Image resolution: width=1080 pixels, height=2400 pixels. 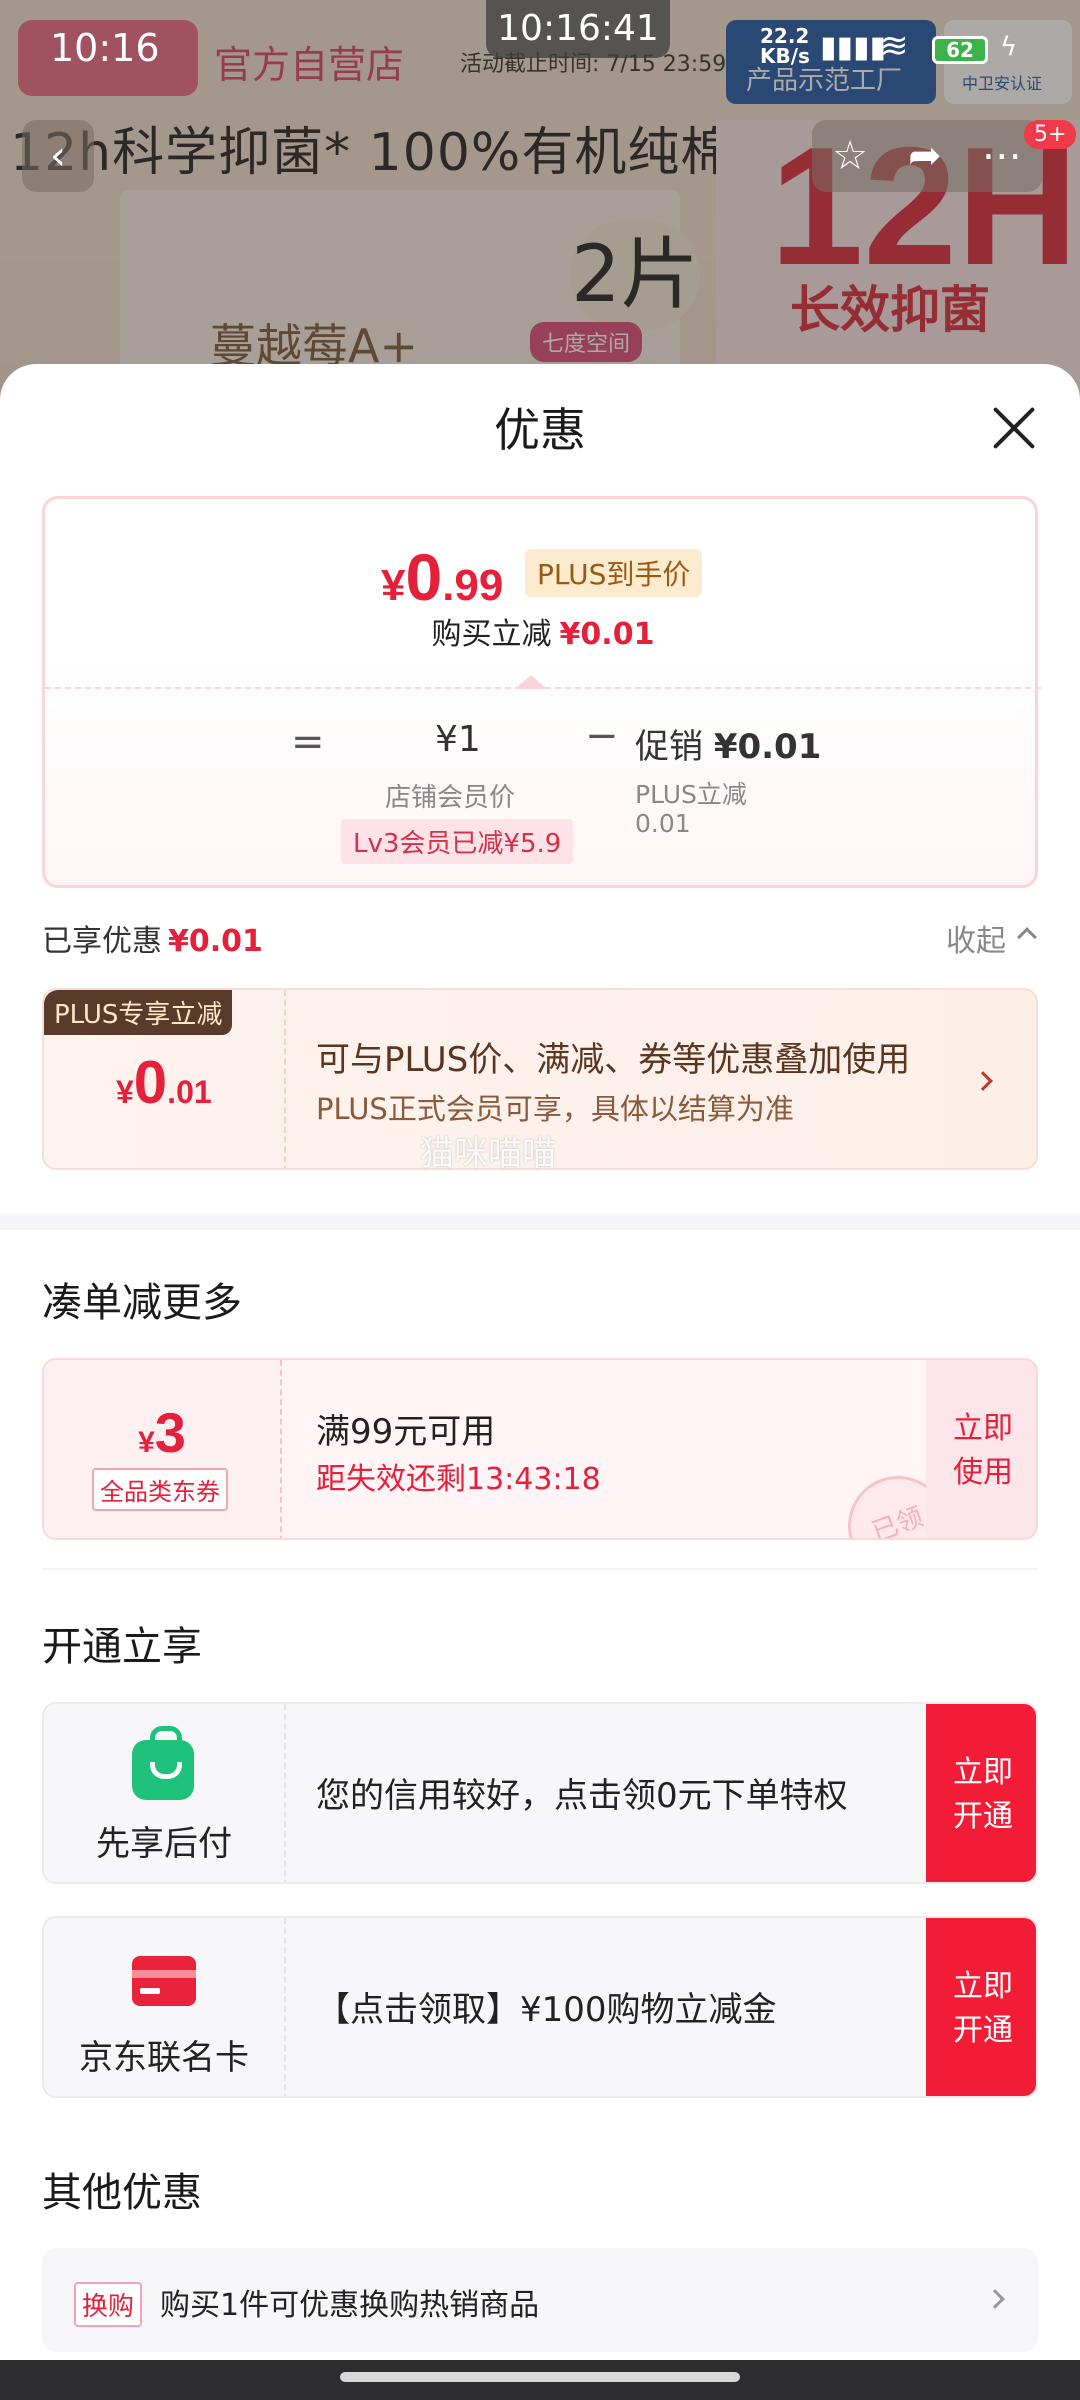 What do you see at coordinates (669, 747) in the screenshot?
I see `promo-label: 促销` at bounding box center [669, 747].